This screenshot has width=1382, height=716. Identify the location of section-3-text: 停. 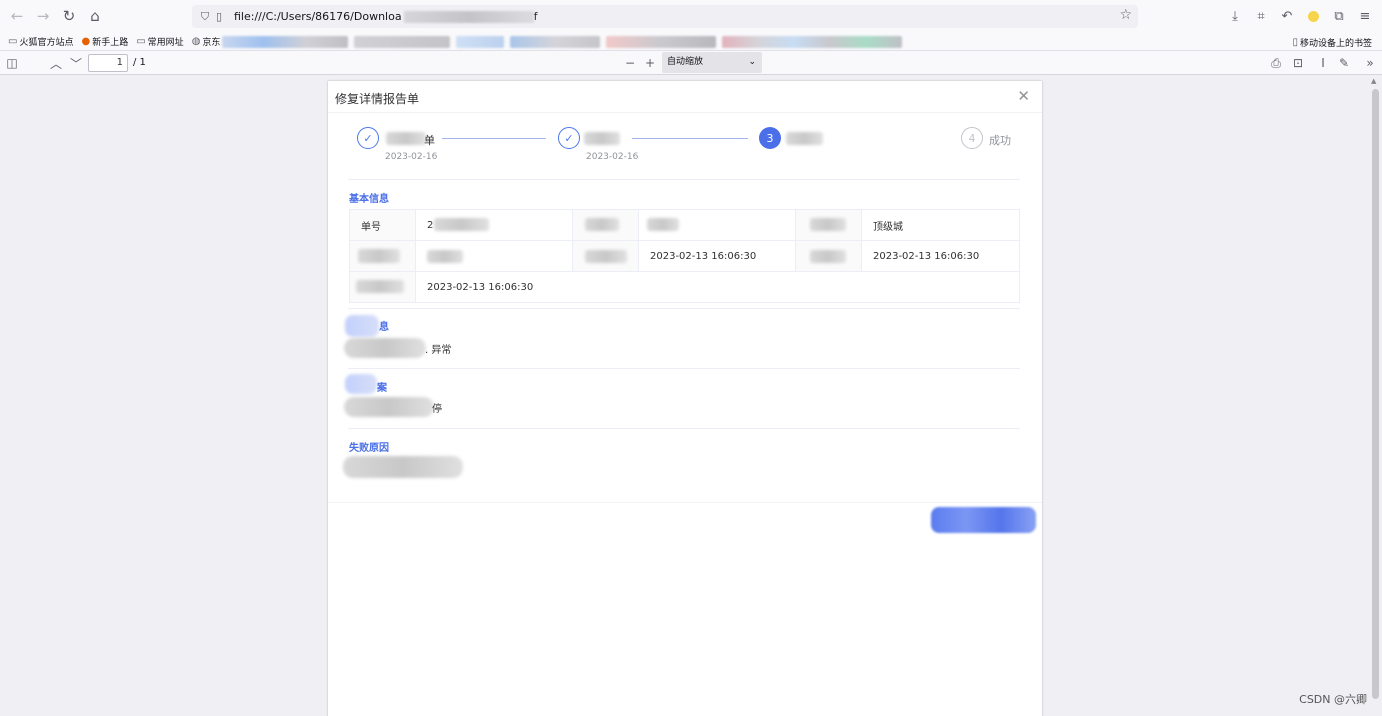
(437, 409).